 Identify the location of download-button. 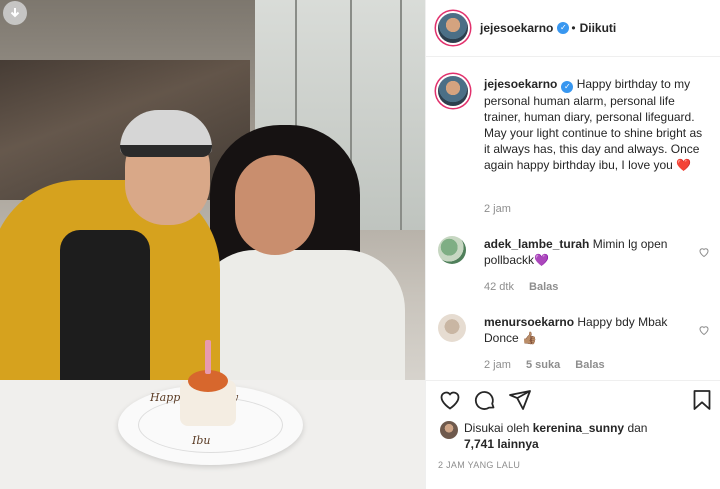
(15, 13).